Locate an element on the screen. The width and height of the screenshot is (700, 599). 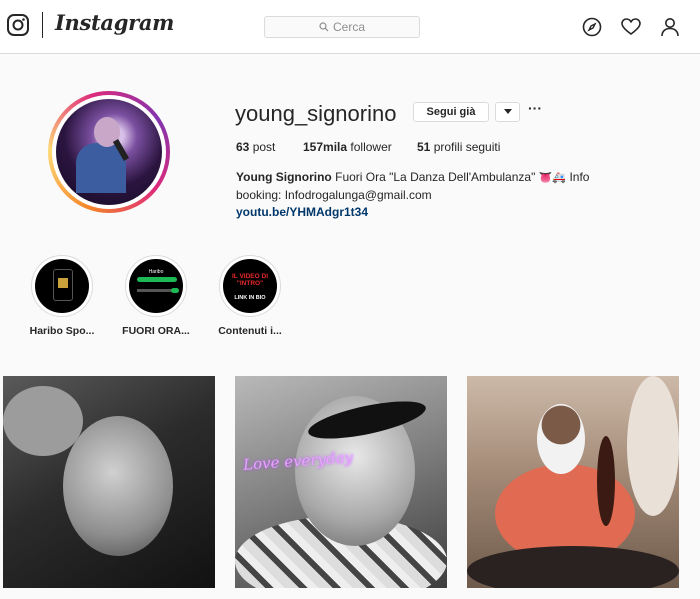
bio-website-link: youtu.be/YHMAdgr1t34 is located at coordinates (436, 212).